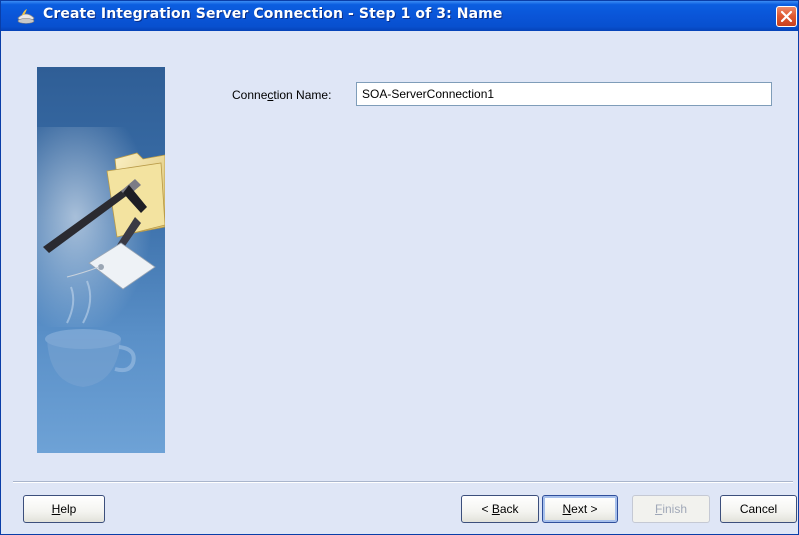 The image size is (799, 535). What do you see at coordinates (250, 95) in the screenshot?
I see `label-text-pre: Conne` at bounding box center [250, 95].